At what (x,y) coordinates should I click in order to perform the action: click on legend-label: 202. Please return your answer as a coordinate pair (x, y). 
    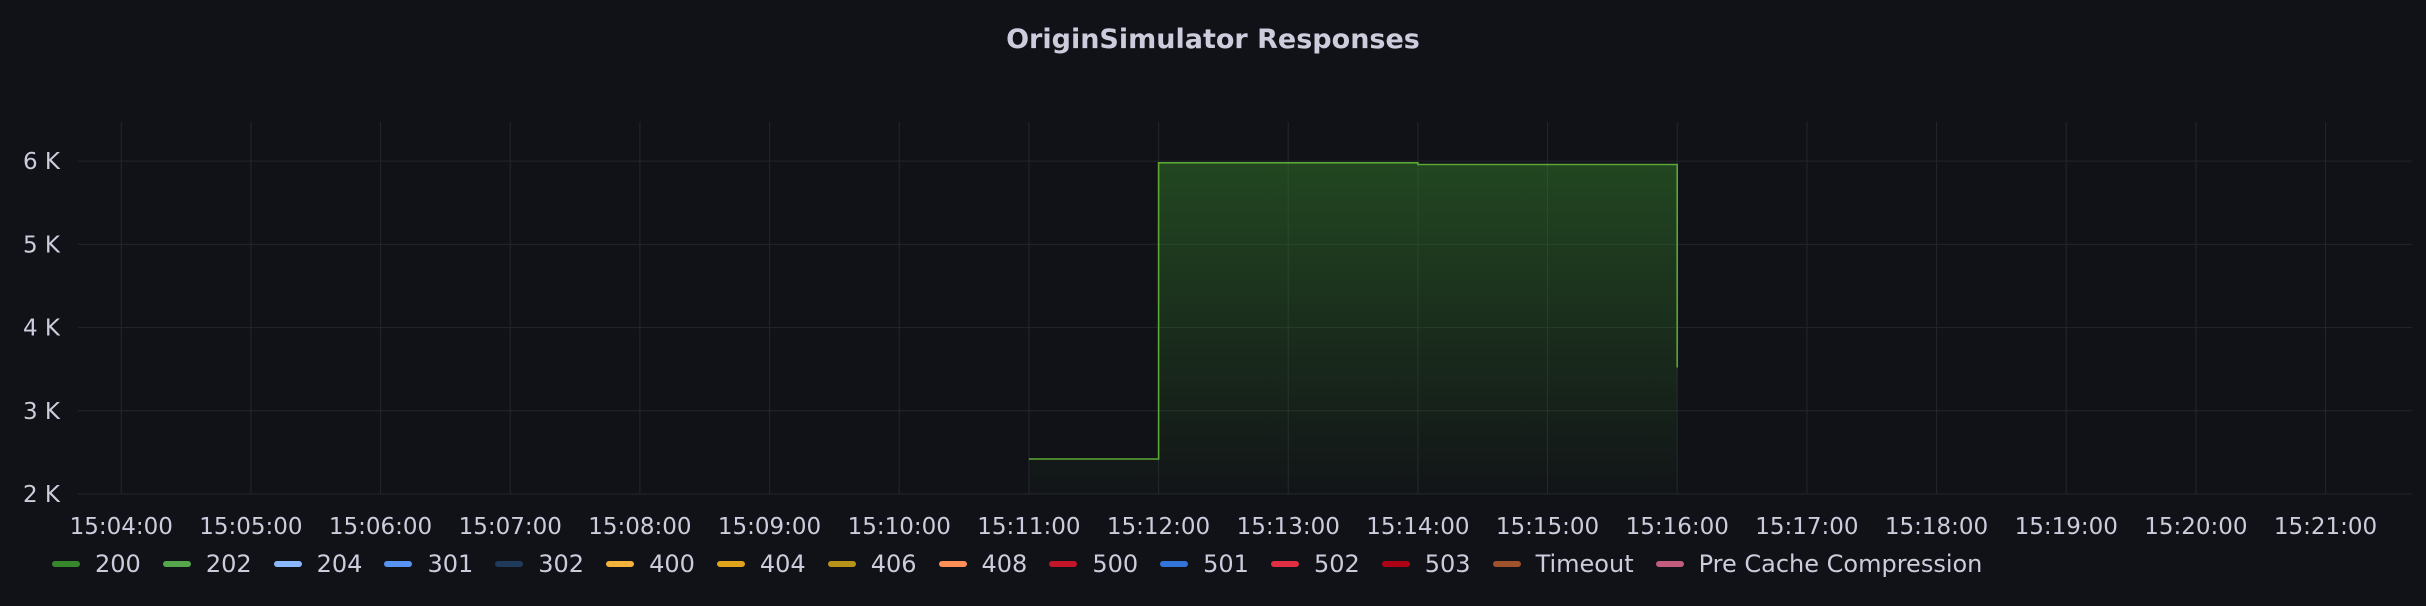
    Looking at the image, I should click on (228, 564).